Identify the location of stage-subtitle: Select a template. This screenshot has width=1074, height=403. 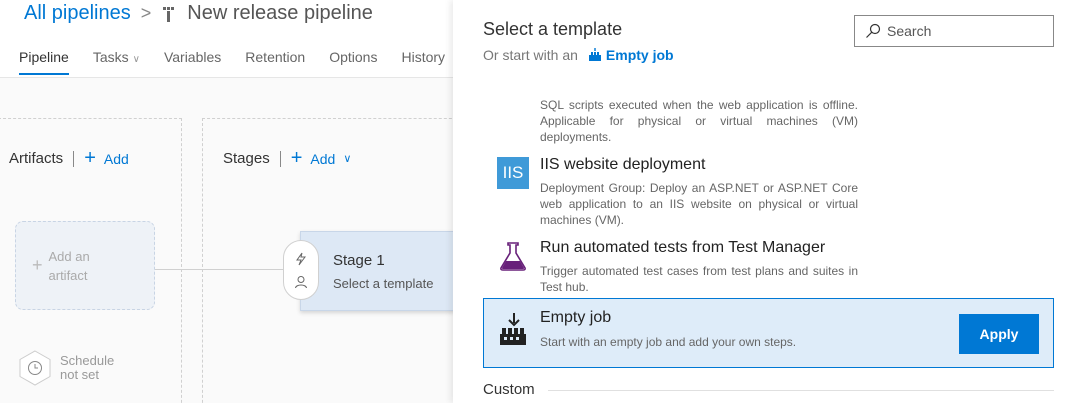
(383, 283).